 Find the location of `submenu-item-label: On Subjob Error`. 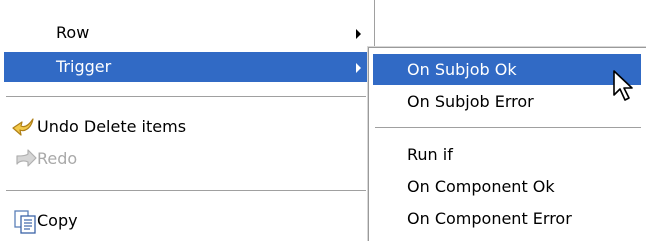

submenu-item-label: On Subjob Error is located at coordinates (470, 101).